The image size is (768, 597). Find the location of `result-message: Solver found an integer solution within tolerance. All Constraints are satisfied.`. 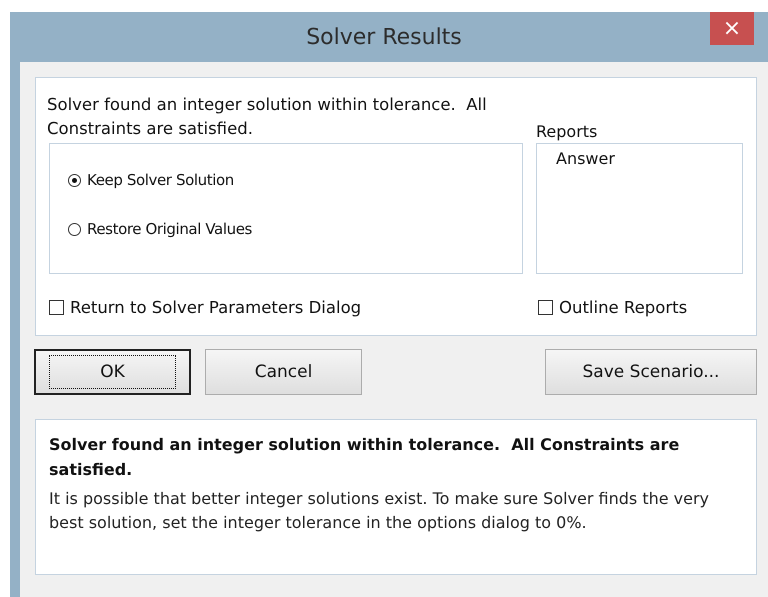

result-message: Solver found an integer solution within tolerance. All Constraints are satisfied. is located at coordinates (267, 117).